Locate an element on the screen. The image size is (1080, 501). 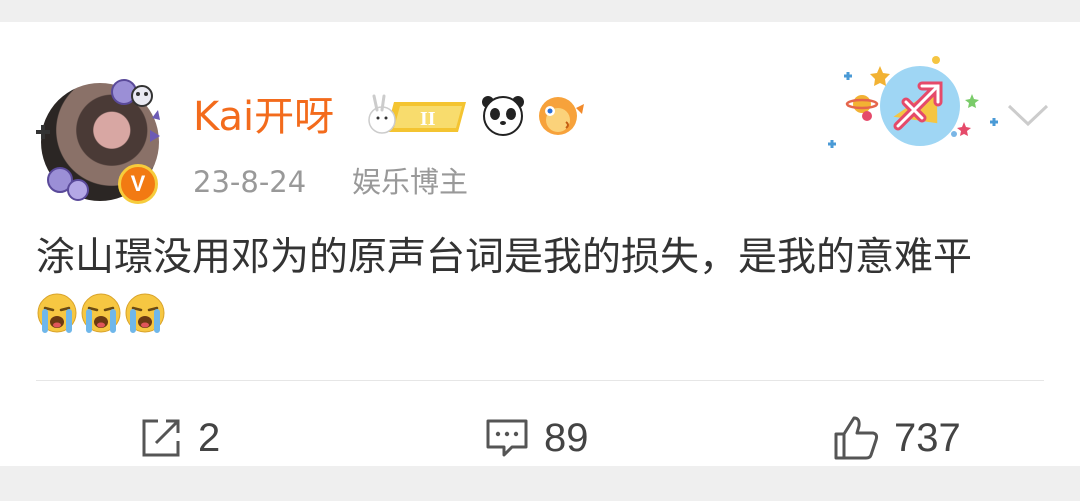
share-icon is located at coordinates (161, 438).